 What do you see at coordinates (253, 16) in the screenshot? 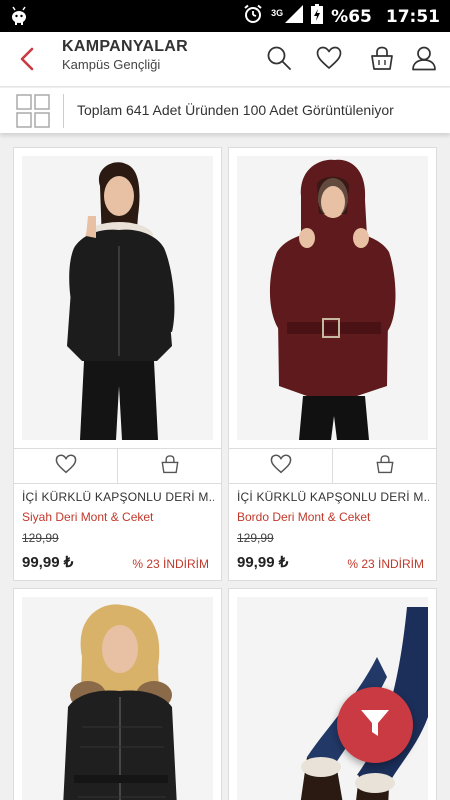
I see `alarm-icon` at bounding box center [253, 16].